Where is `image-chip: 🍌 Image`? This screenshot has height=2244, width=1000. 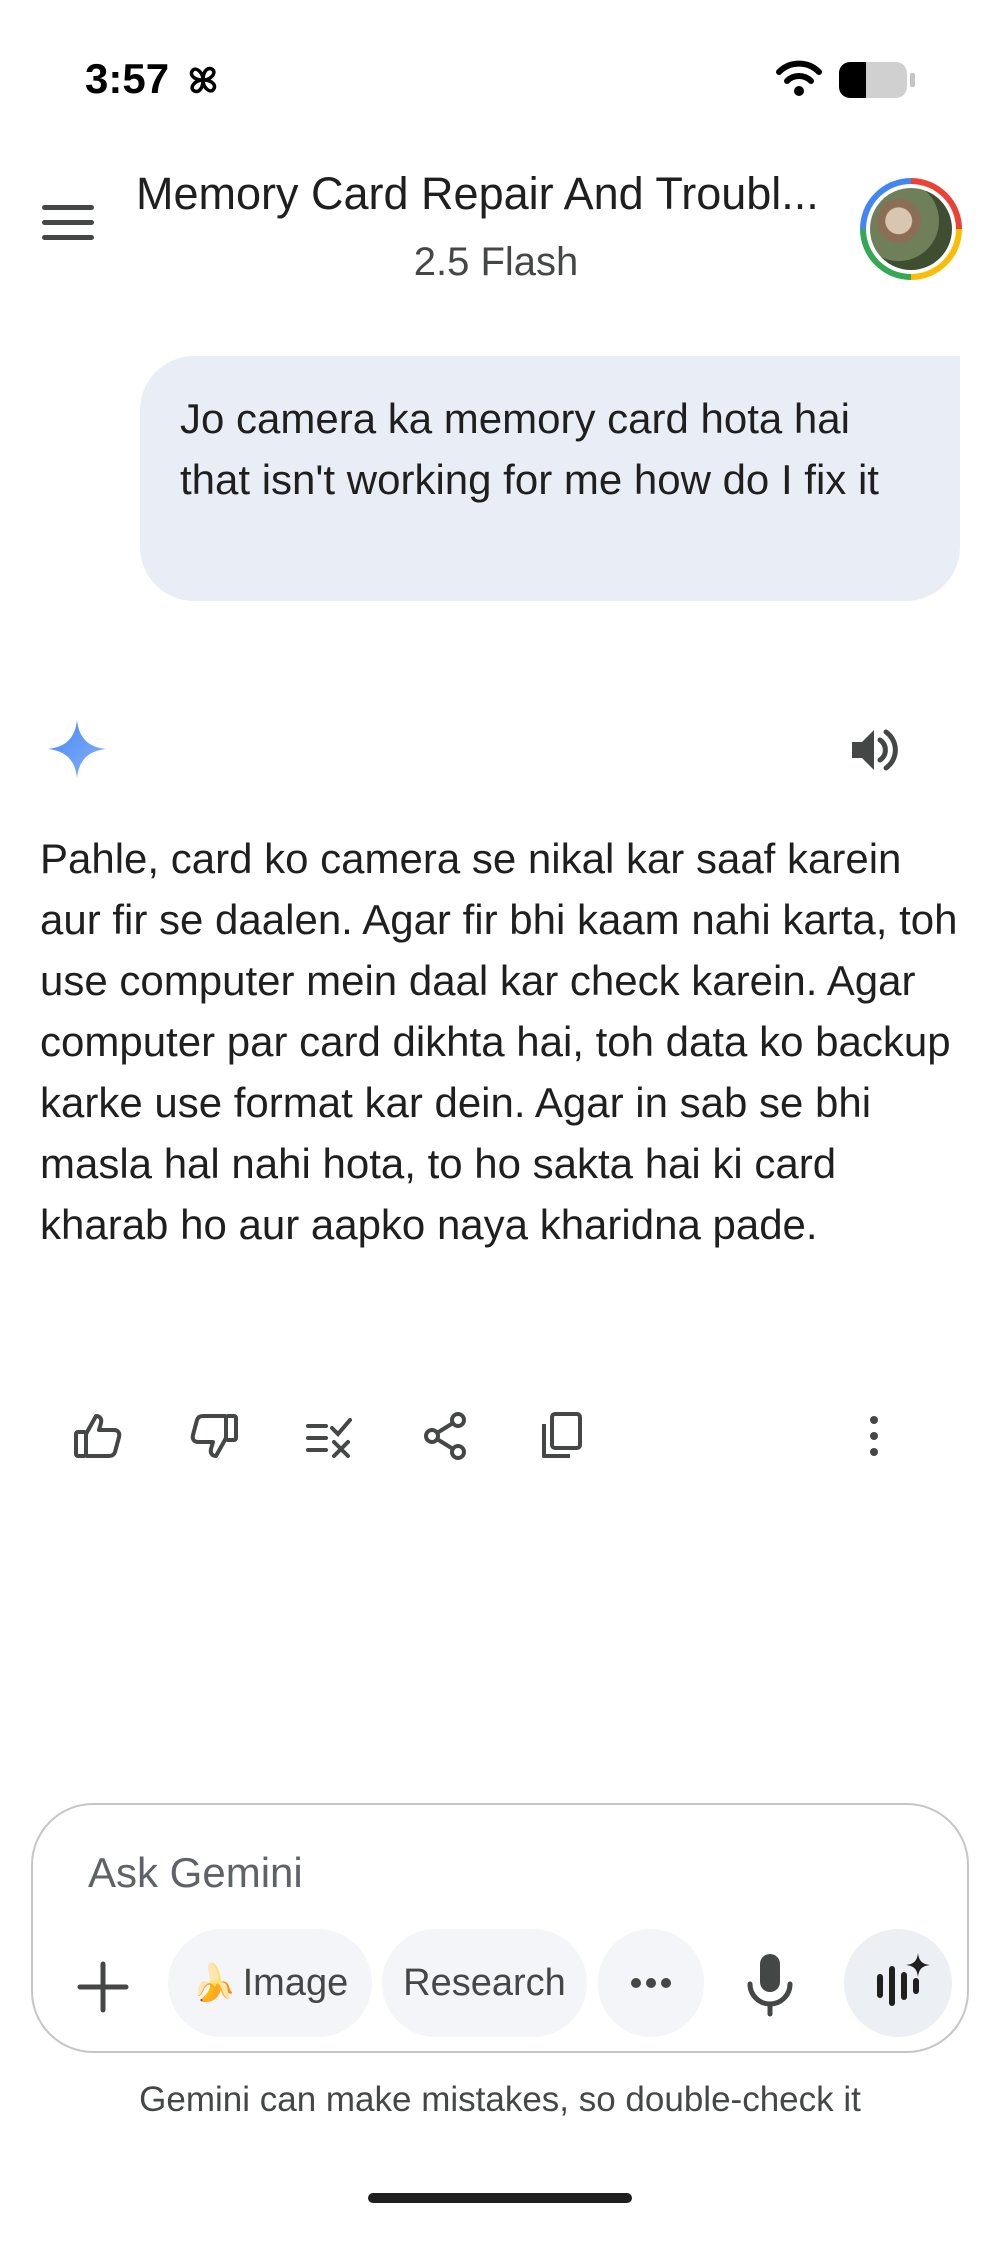
image-chip: 🍌 Image is located at coordinates (270, 1983).